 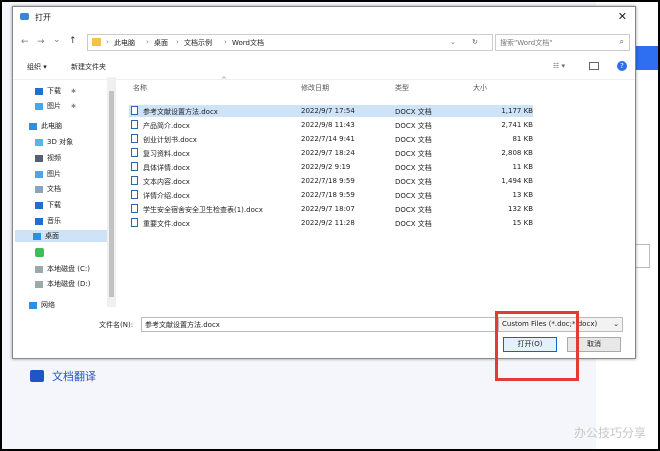 I want to click on sidebar-item-music: 音乐, so click(x=48, y=221).